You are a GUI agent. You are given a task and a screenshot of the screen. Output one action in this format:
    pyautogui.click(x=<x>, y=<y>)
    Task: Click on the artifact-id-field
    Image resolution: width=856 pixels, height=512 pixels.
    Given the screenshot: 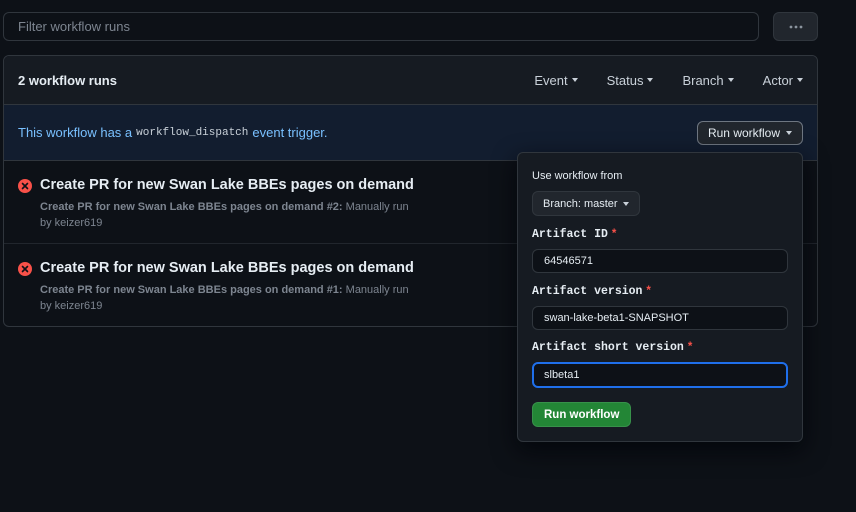 What is the action you would take?
    pyautogui.click(x=660, y=261)
    